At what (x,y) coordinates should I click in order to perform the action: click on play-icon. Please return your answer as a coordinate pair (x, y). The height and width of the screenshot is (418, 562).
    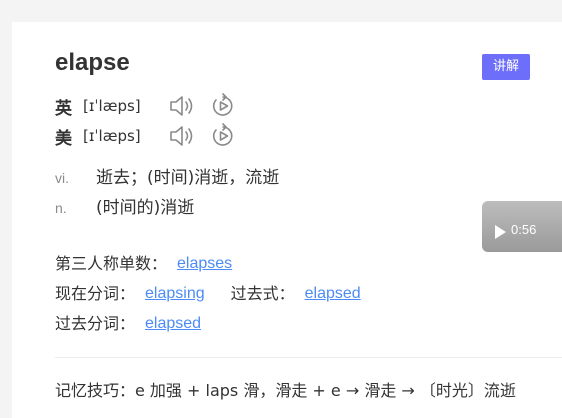
    Looking at the image, I should click on (500, 232).